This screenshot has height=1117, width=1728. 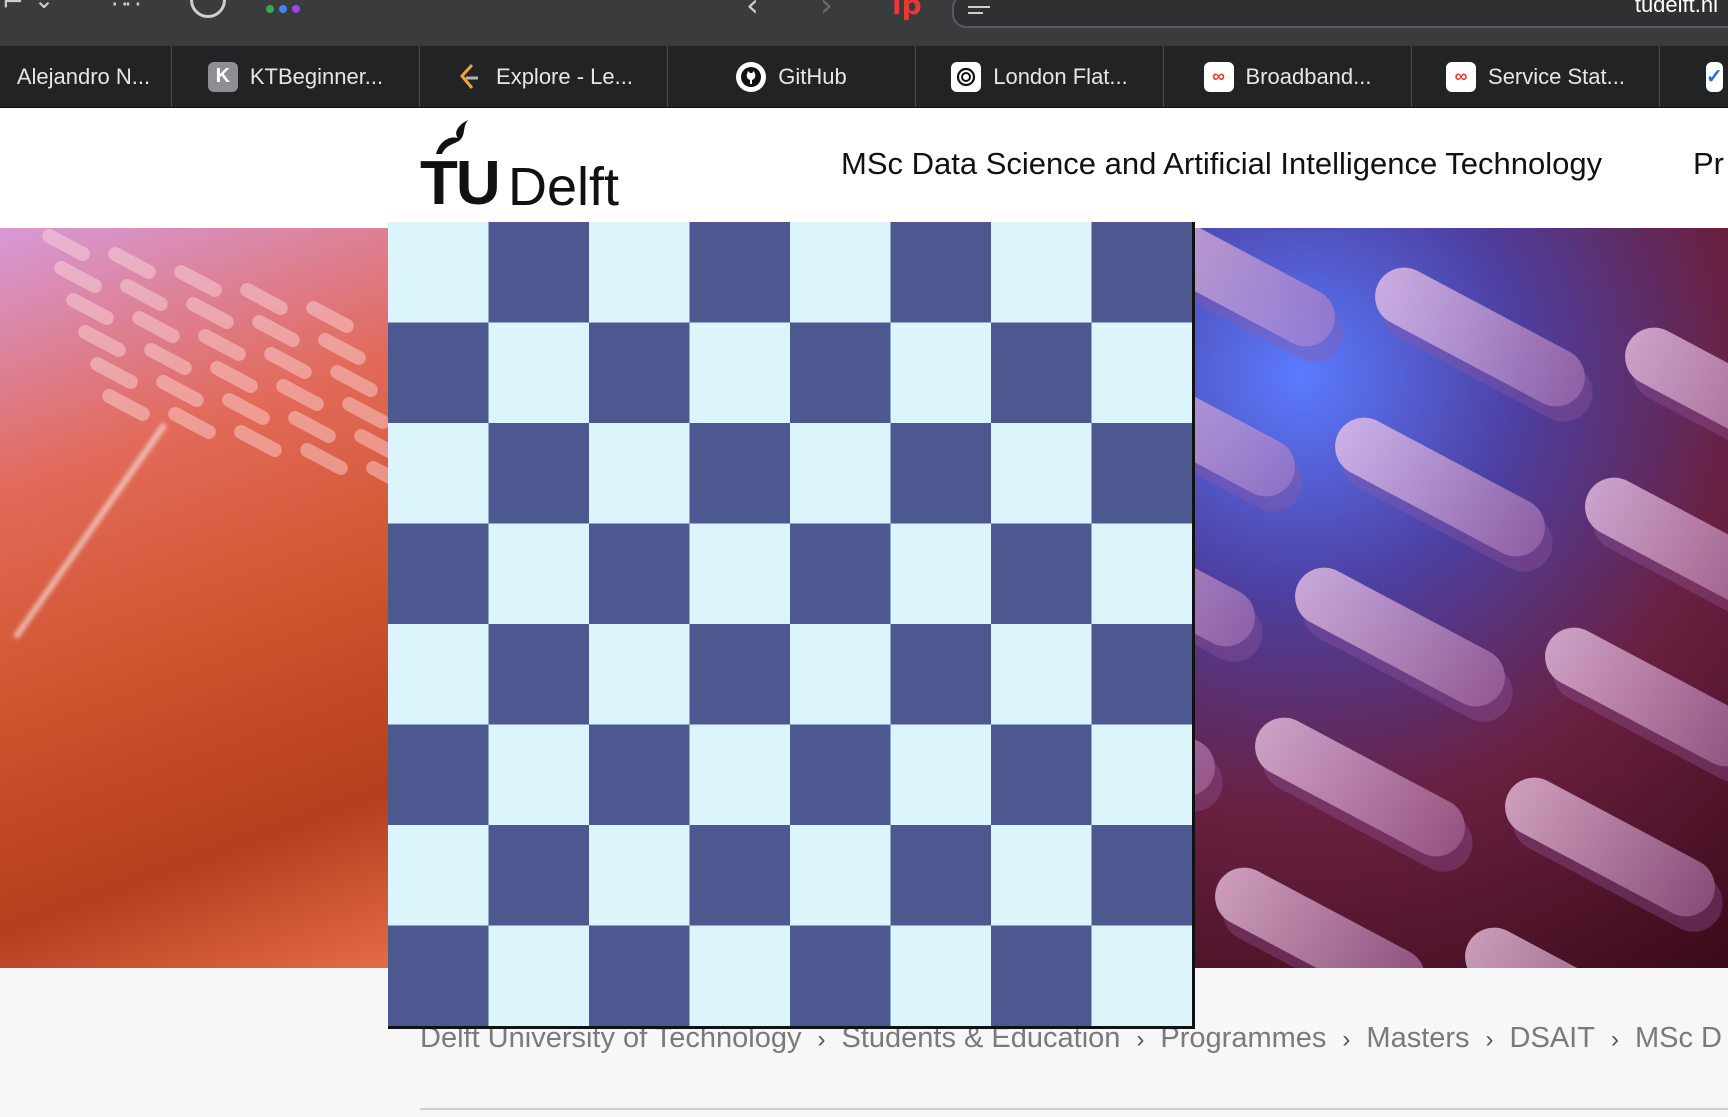 I want to click on color-dots-icon, so click(x=284, y=11).